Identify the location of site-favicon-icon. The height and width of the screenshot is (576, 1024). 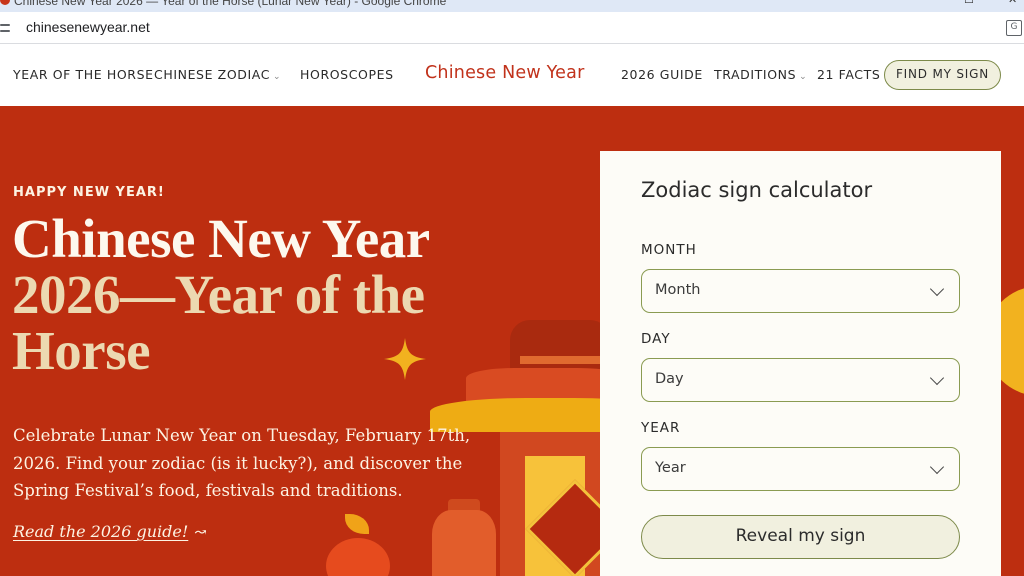
(5, 2).